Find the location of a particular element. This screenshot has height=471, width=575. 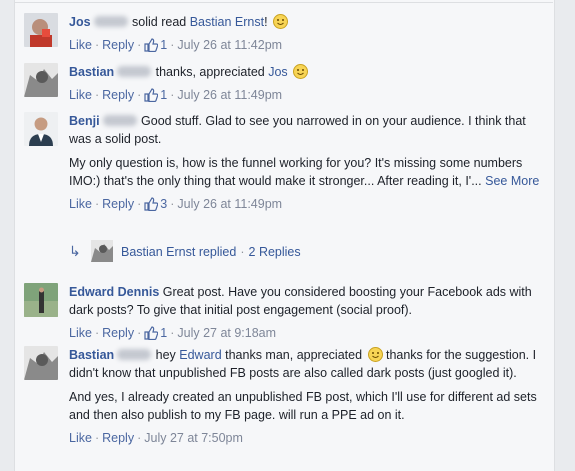

author-name: Benji is located at coordinates (84, 121).